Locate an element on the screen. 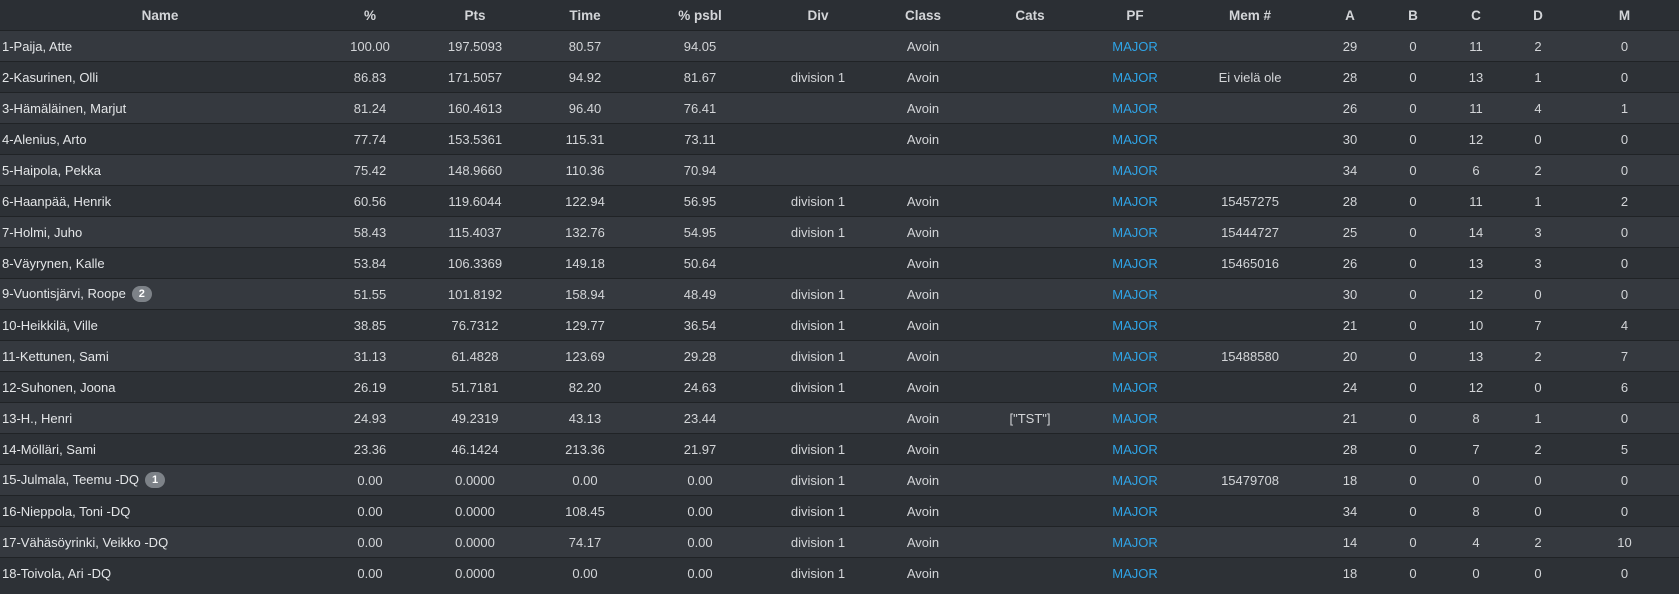 This screenshot has width=1679, height=594. shooter-name: 7-Holmi, Juho is located at coordinates (42, 232).